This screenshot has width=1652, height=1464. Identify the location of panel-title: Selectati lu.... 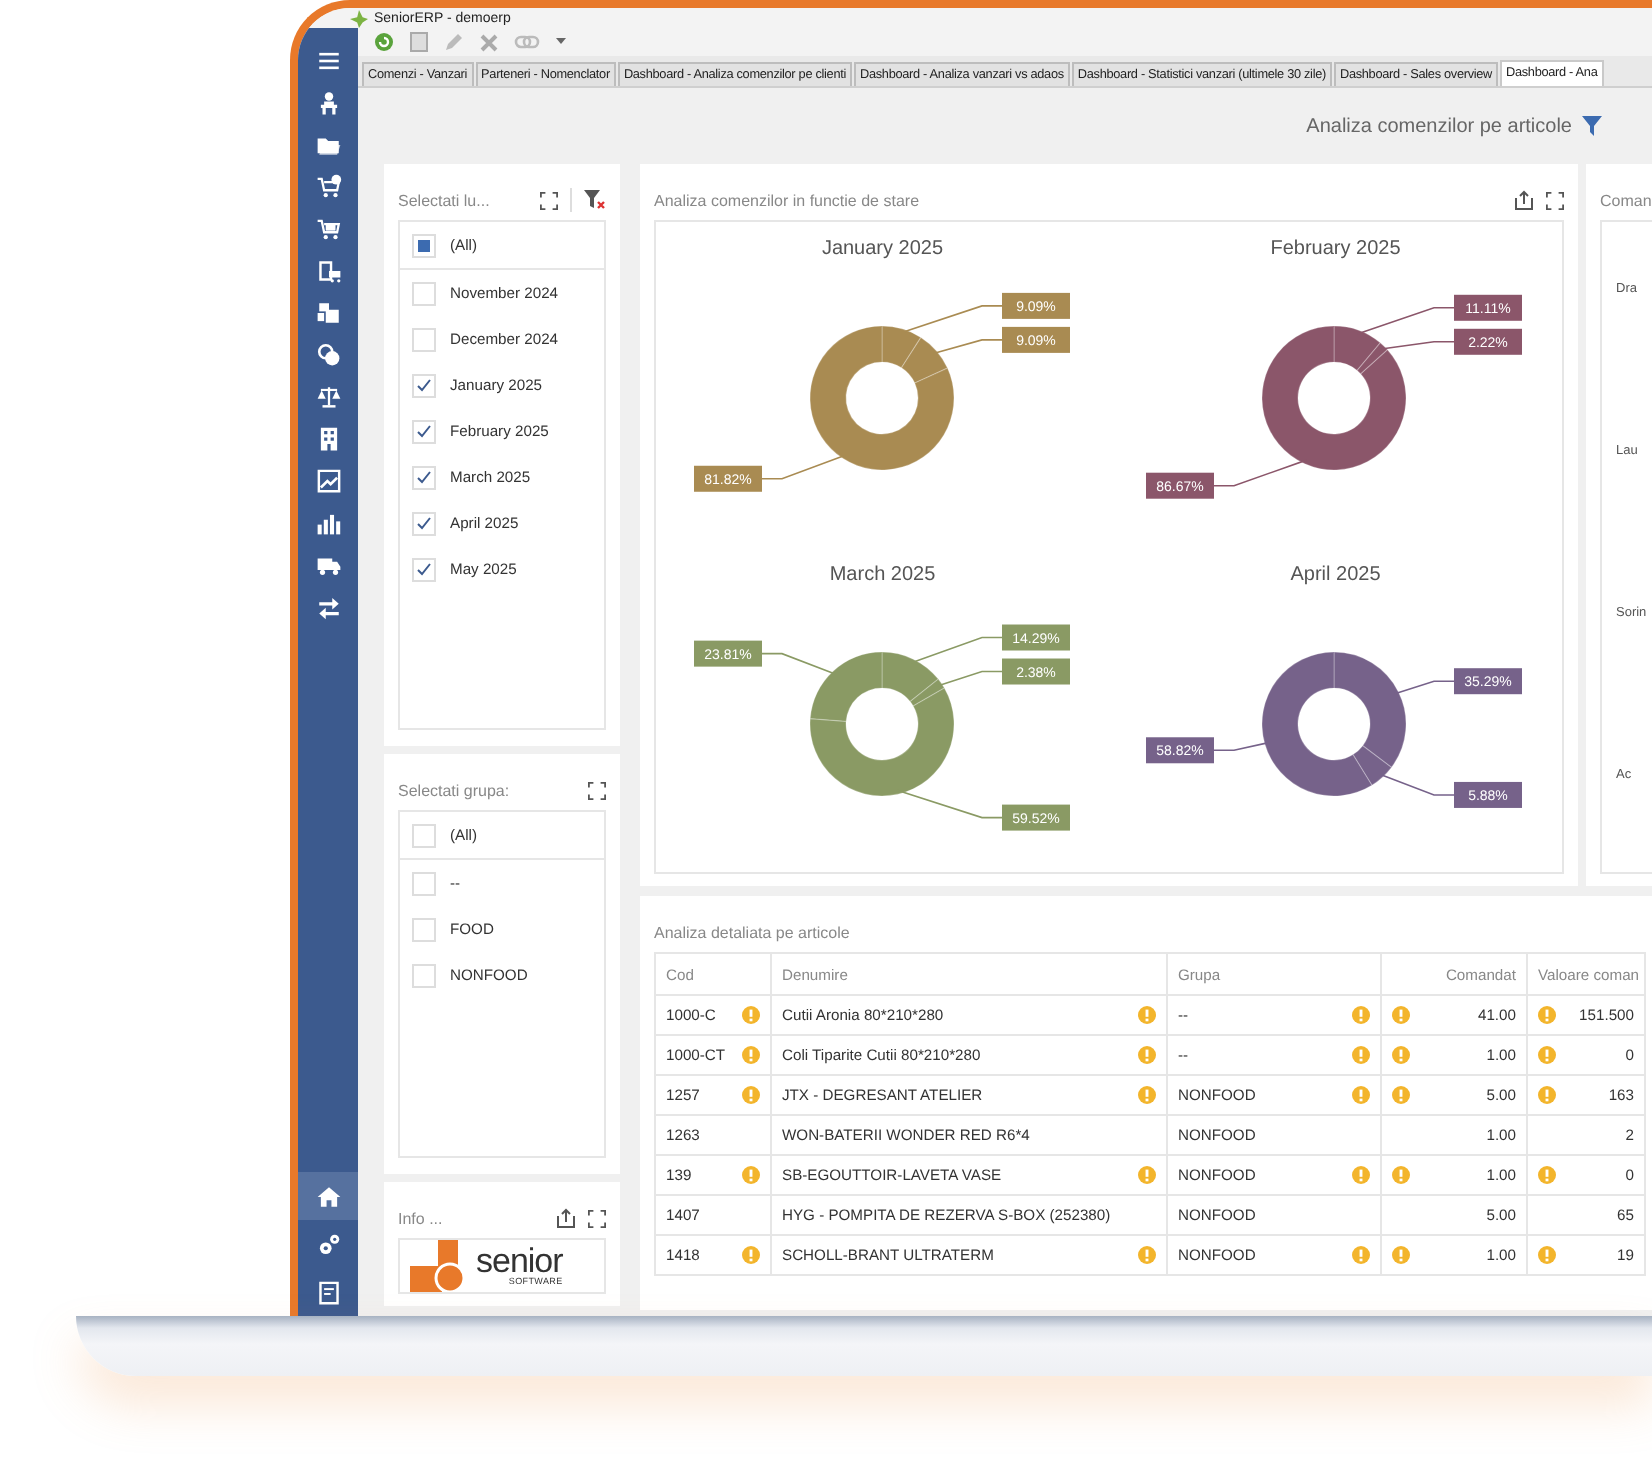
(444, 200).